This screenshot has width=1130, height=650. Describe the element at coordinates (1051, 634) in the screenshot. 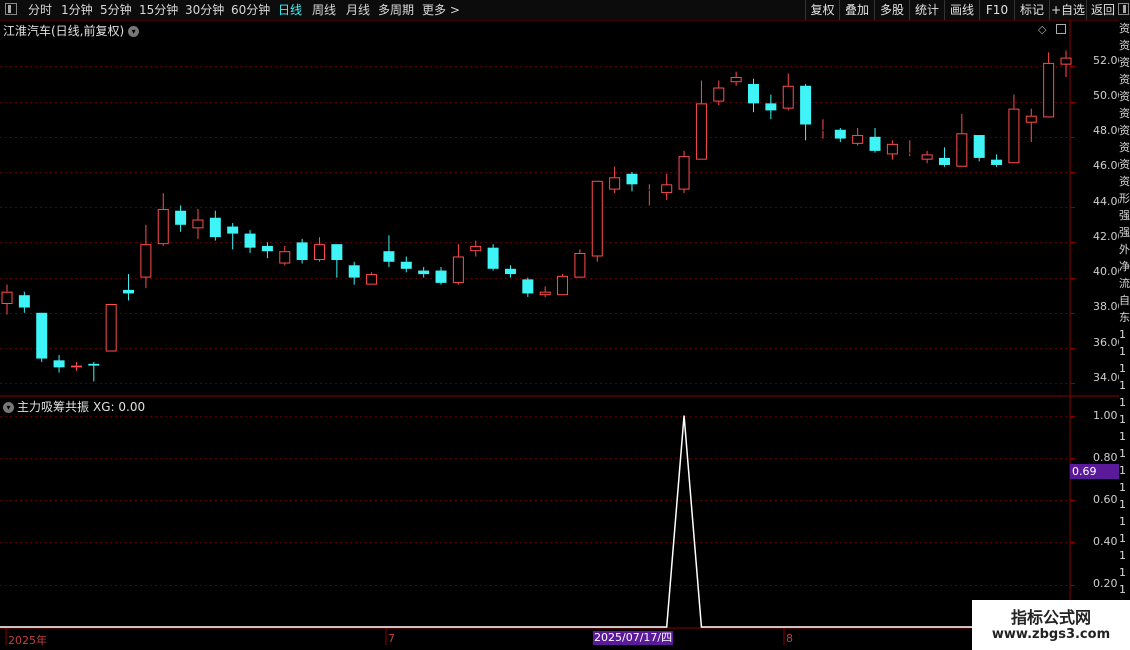

I see `watermark-url: www.zbgs3.com` at that location.